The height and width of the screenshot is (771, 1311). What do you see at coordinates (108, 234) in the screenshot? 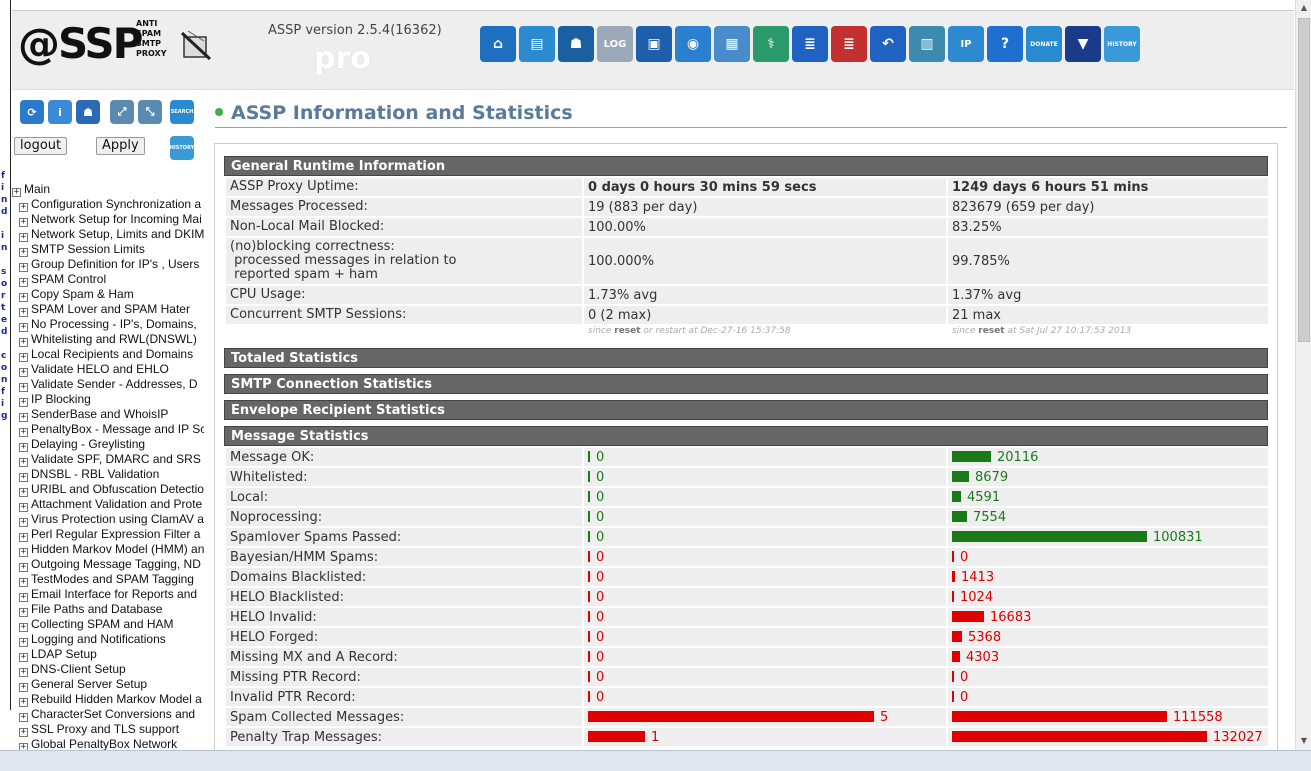
I see `tree-item: + Network Setup, Limits and DKIM` at bounding box center [108, 234].